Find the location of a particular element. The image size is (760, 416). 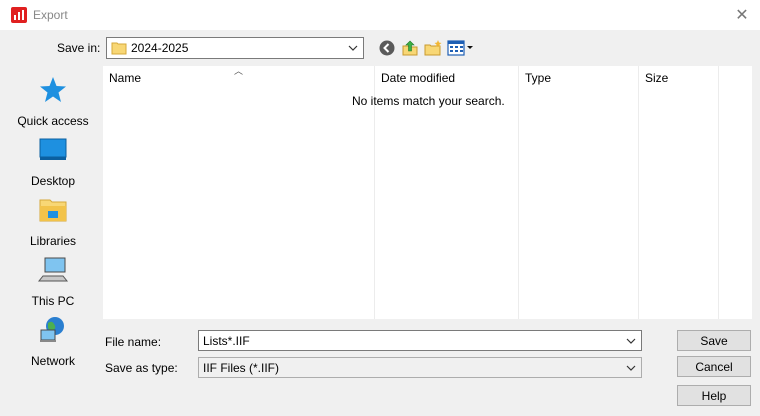

desktop-icon is located at coordinates (53, 149).